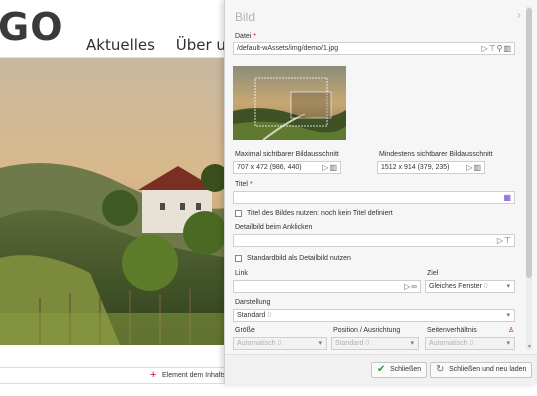  Describe the element at coordinates (32, 27) in the screenshot. I see `site-logo: GO` at that location.